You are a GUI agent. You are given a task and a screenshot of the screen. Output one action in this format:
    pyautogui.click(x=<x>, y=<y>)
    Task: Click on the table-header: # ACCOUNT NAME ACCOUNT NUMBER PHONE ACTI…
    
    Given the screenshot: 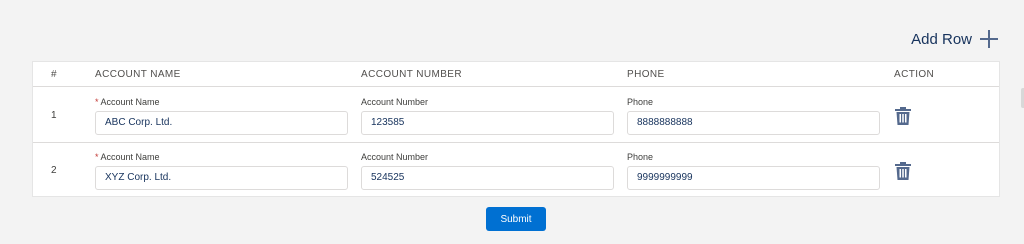 What is the action you would take?
    pyautogui.click(x=516, y=74)
    